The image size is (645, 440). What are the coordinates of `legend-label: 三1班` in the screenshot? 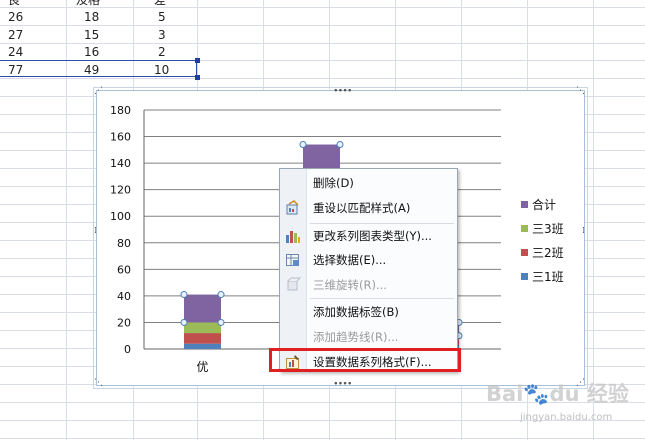 It's located at (548, 276).